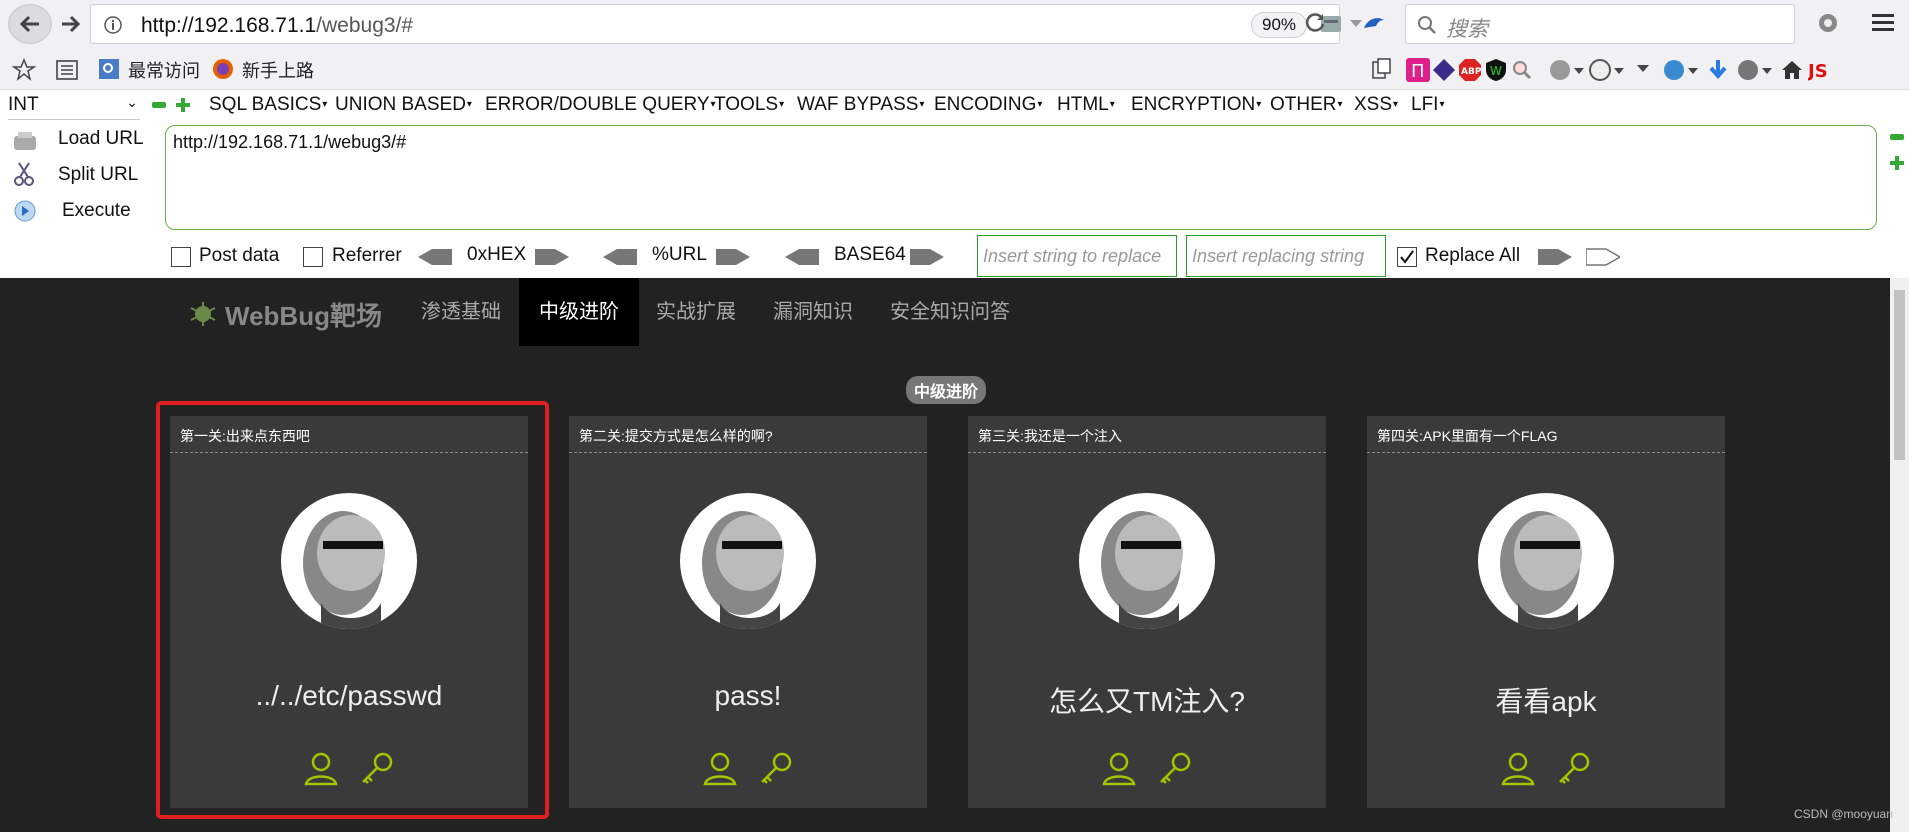 The width and height of the screenshot is (1909, 832). Describe the element at coordinates (1718, 70) in the screenshot. I see `download-icon` at that location.